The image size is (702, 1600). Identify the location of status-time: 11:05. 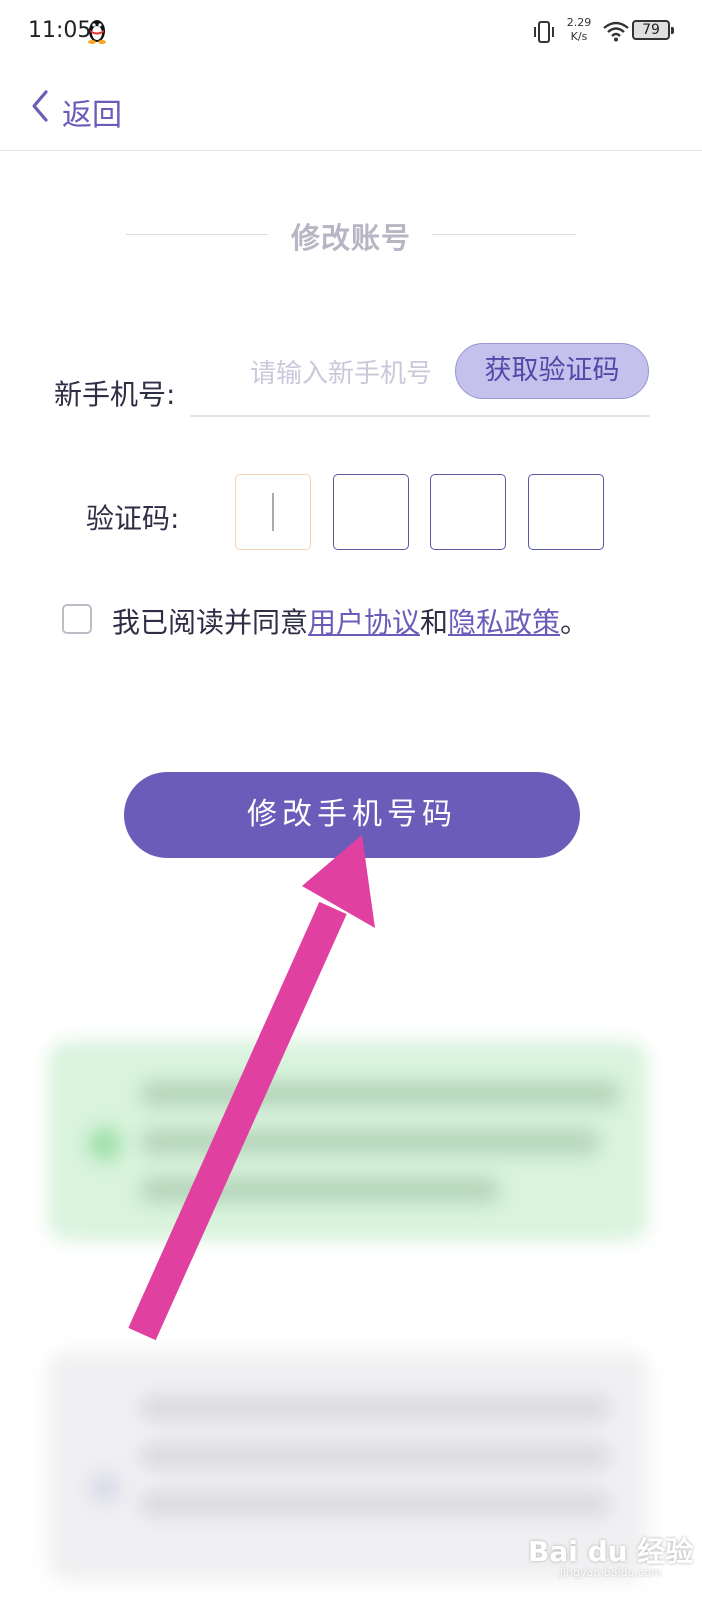
(60, 30).